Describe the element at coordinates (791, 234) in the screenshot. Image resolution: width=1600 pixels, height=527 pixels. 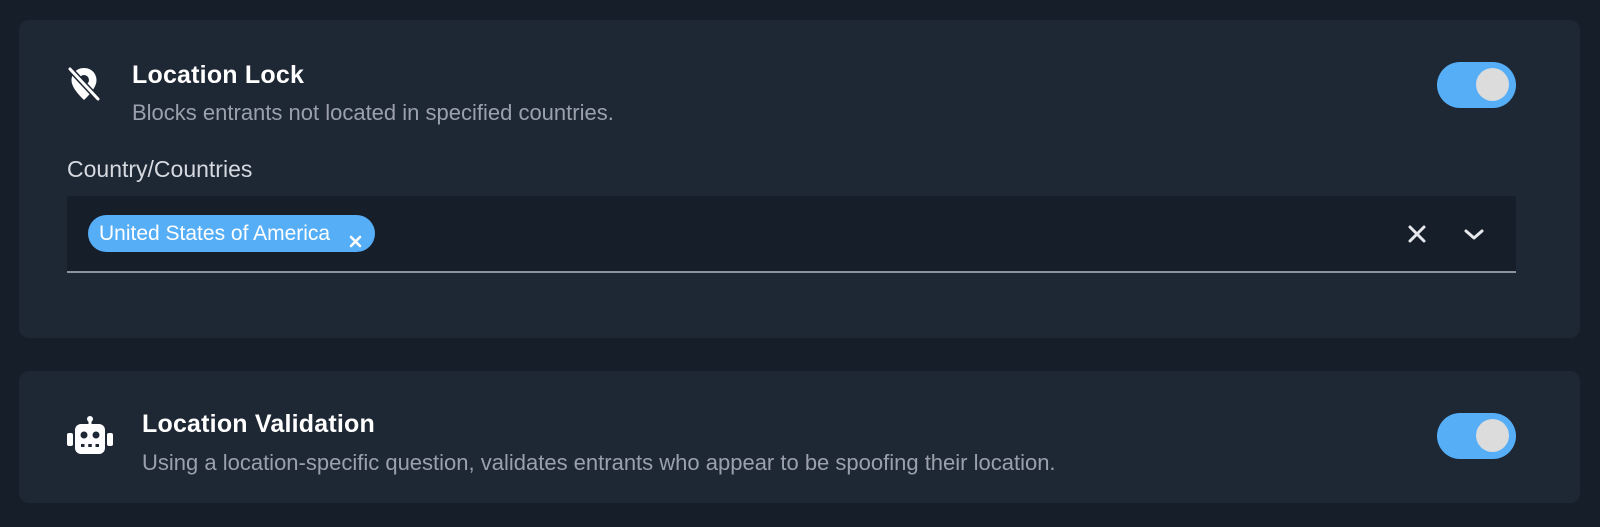
I see `country-select: United States of America` at that location.